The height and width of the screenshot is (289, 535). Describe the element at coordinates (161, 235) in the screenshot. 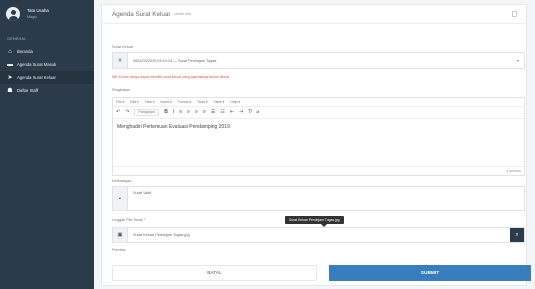

I see `file-name: Surat Keluar Peminjam Tugas.jpg` at that location.